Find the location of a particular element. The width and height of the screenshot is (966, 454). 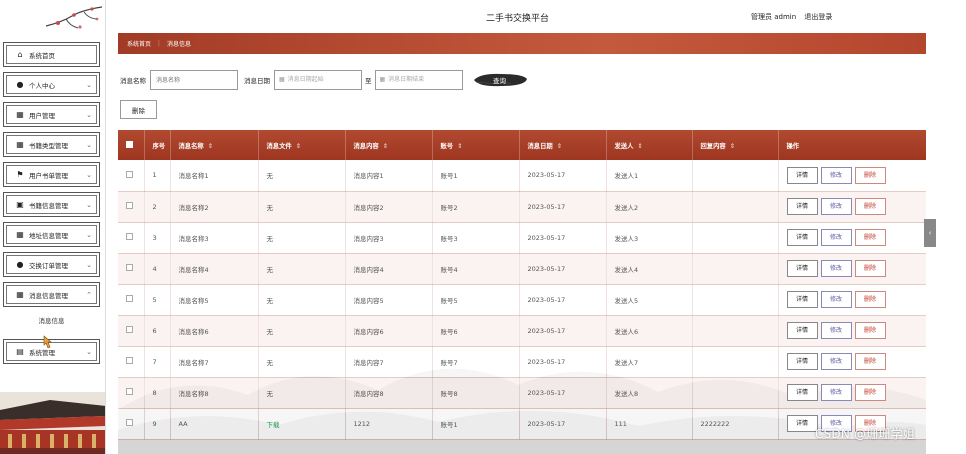

column-header: 回复内容 ⇕ is located at coordinates (735, 145).